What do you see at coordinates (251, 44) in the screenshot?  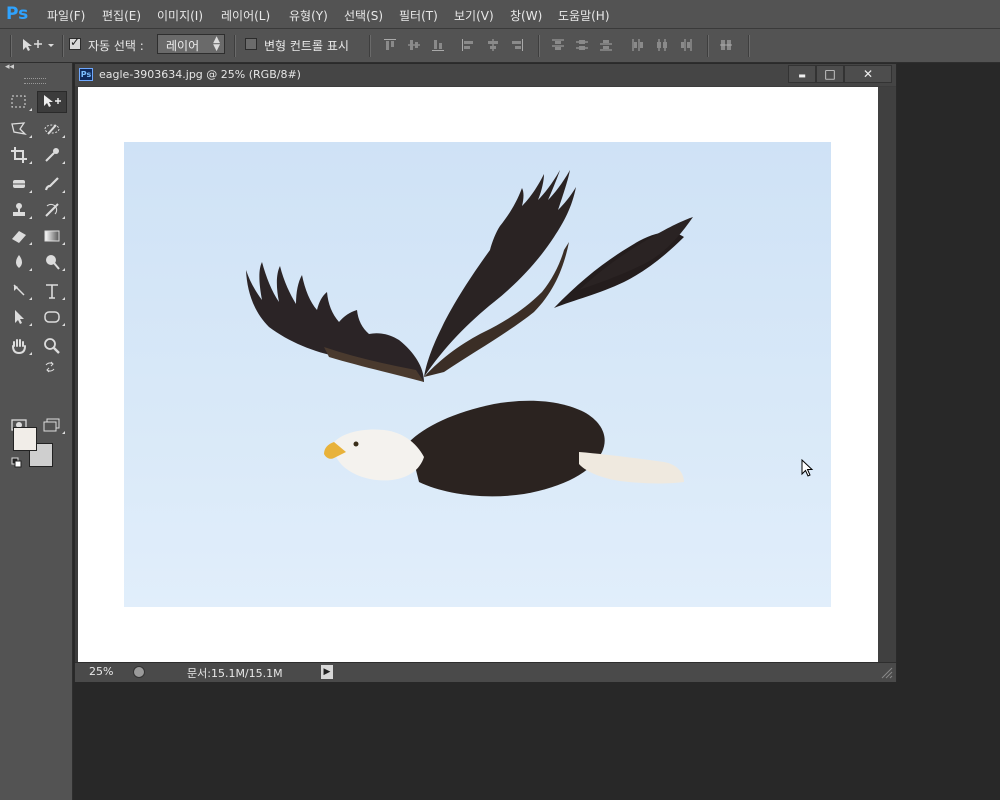 I see `show-transform-controls-checkbox` at bounding box center [251, 44].